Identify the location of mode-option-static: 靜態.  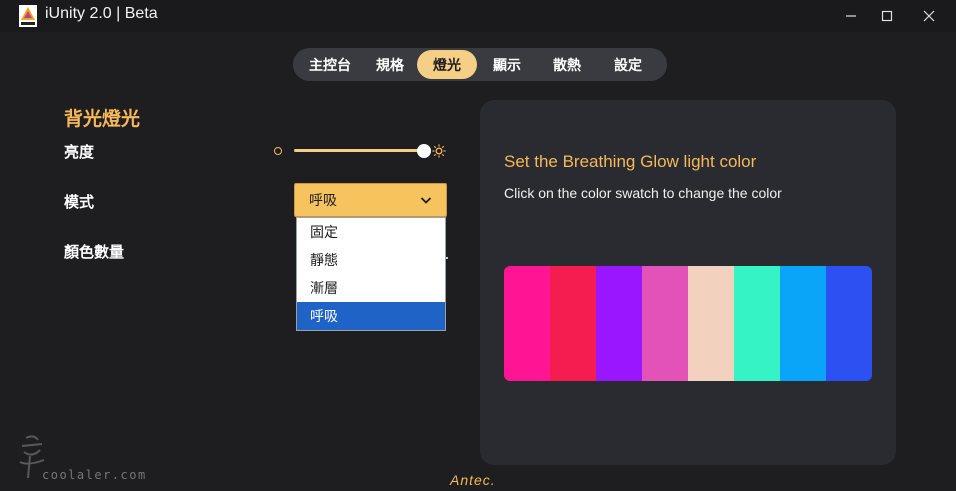
(371, 260).